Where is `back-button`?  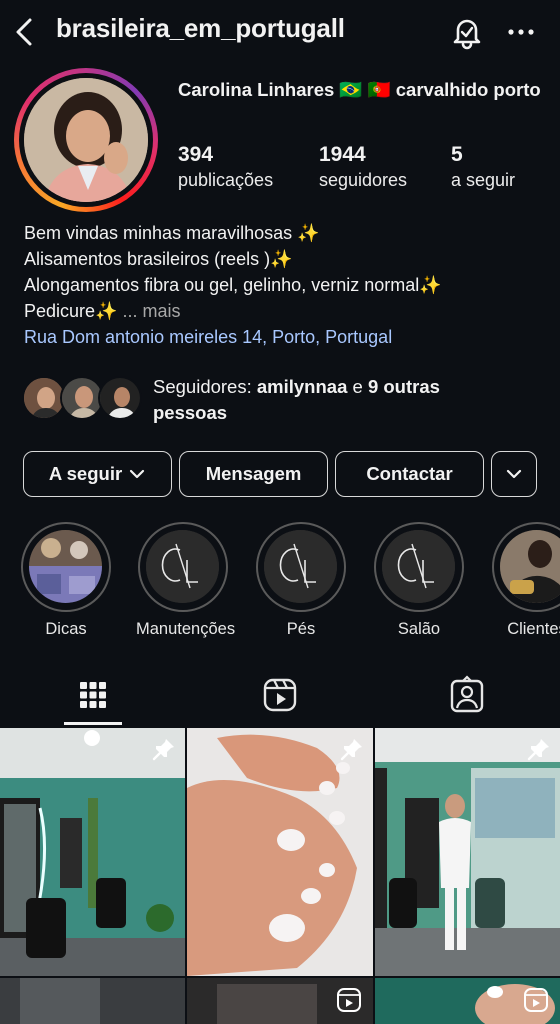 back-button is located at coordinates (26, 32).